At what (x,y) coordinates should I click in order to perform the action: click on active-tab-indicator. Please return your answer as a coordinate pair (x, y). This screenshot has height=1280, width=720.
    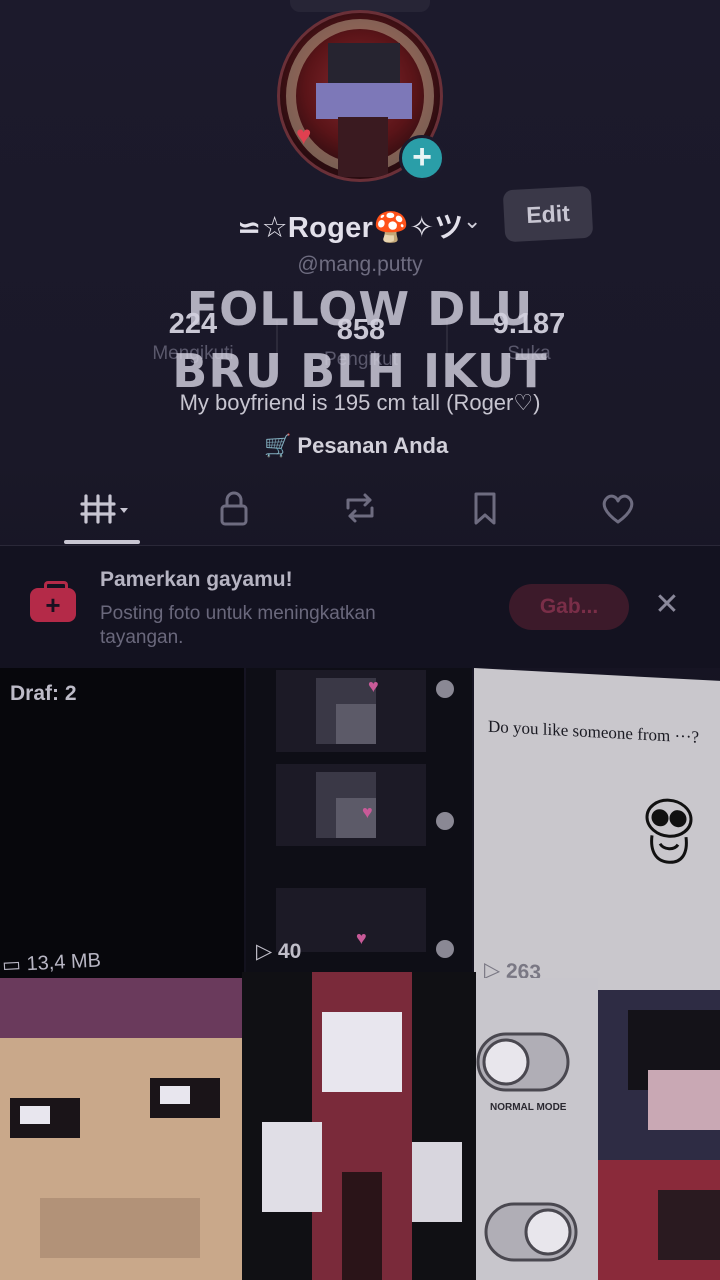
    Looking at the image, I should click on (102, 542).